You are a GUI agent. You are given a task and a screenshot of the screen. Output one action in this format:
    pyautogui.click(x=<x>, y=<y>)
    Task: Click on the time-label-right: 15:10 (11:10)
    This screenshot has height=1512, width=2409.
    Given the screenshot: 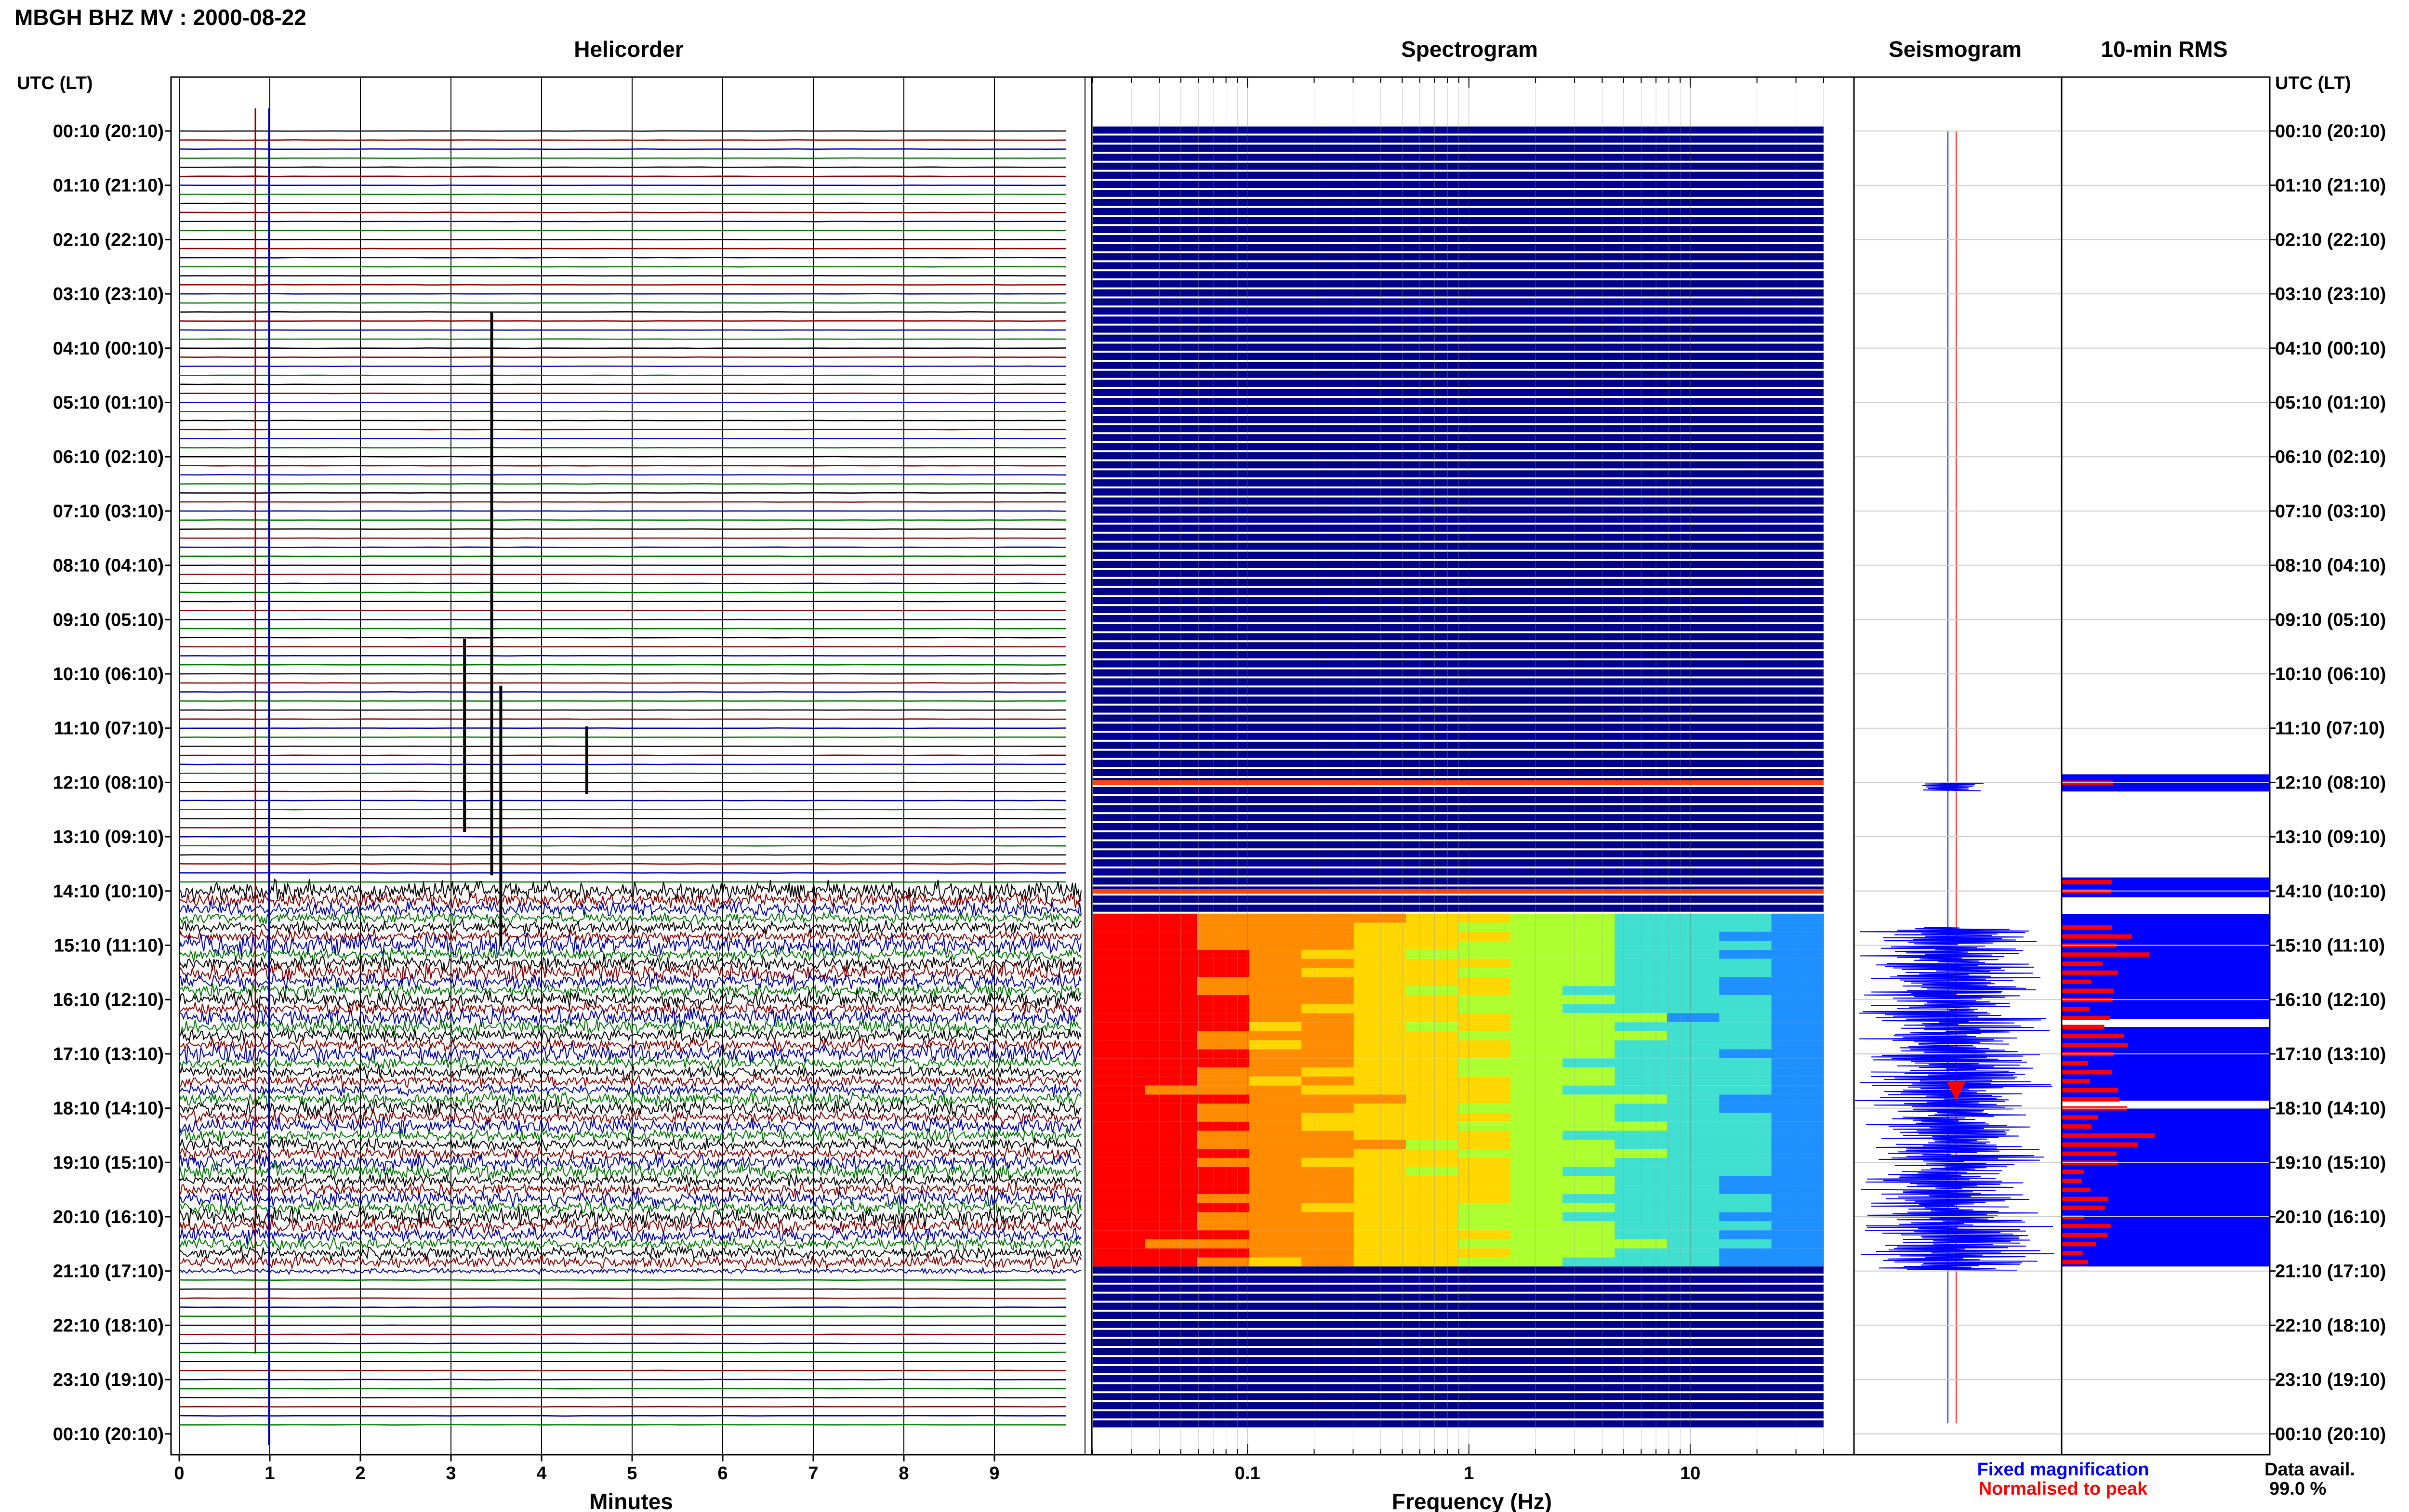 What is the action you would take?
    pyautogui.click(x=2330, y=946)
    